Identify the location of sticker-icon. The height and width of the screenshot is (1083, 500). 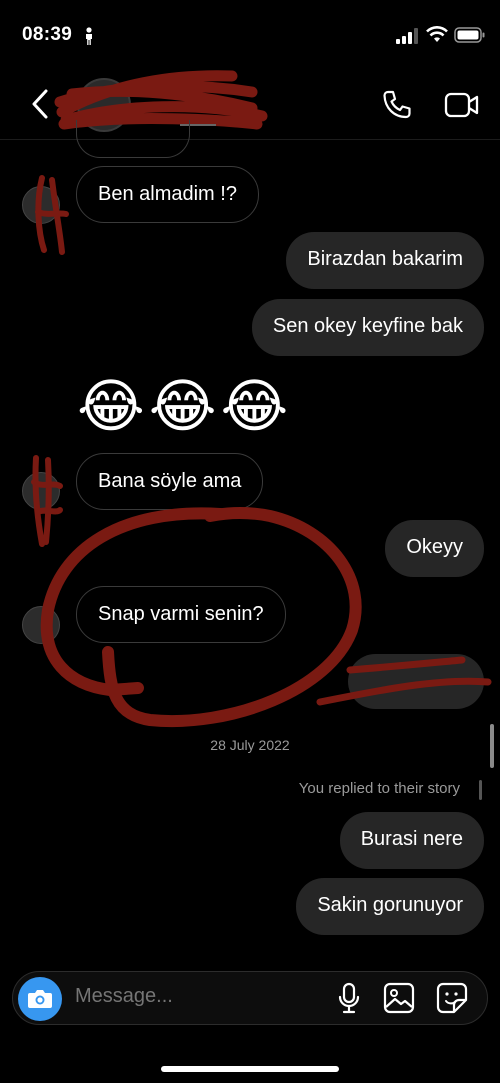
(452, 998).